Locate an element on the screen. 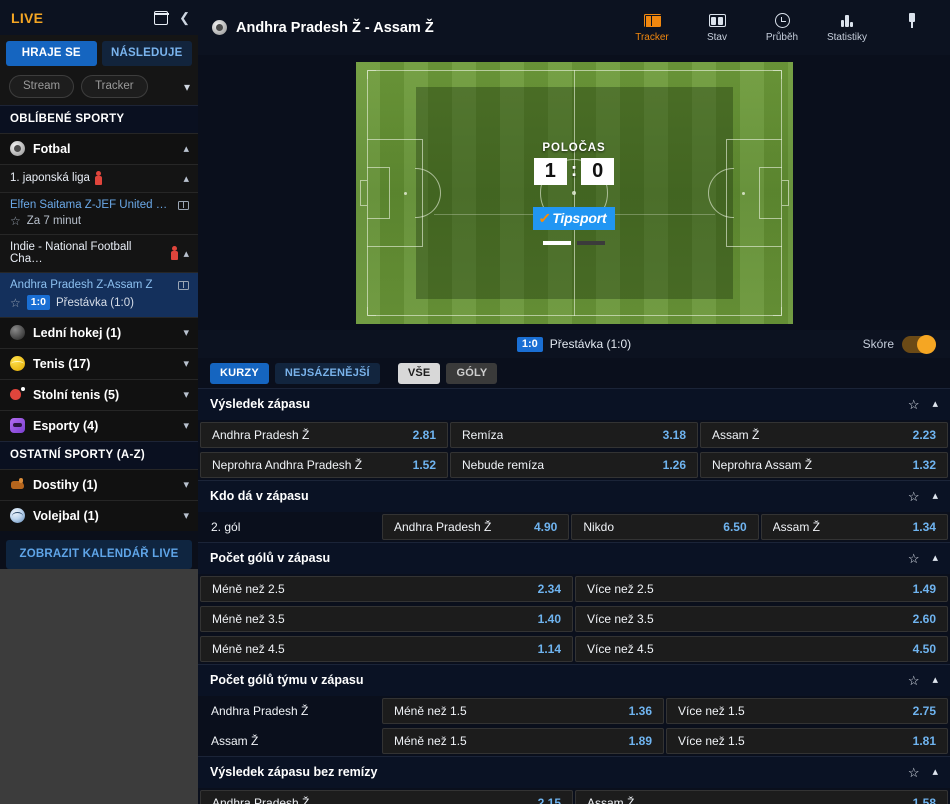 The height and width of the screenshot is (804, 950). sidebar-item-volejbal: Volejbal (1) ▾ is located at coordinates (99, 515).